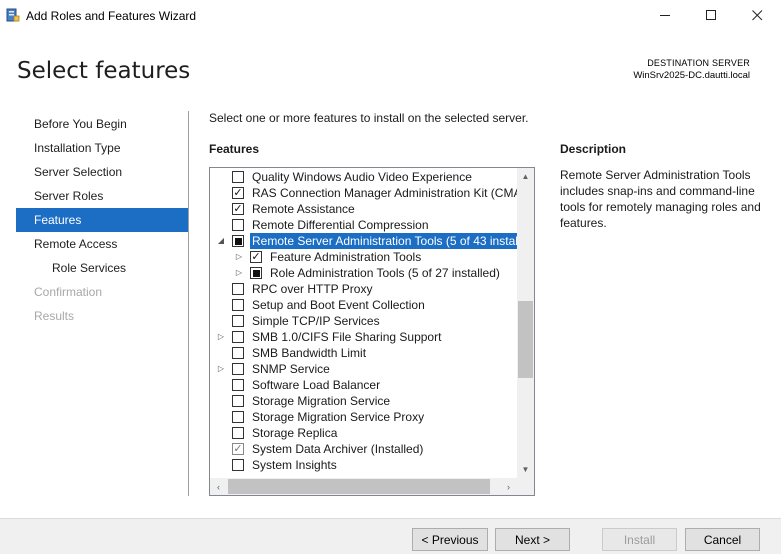 The width and height of the screenshot is (781, 554). What do you see at coordinates (698, 63) in the screenshot?
I see `destination-server-label: DESTINATION SERVER` at bounding box center [698, 63].